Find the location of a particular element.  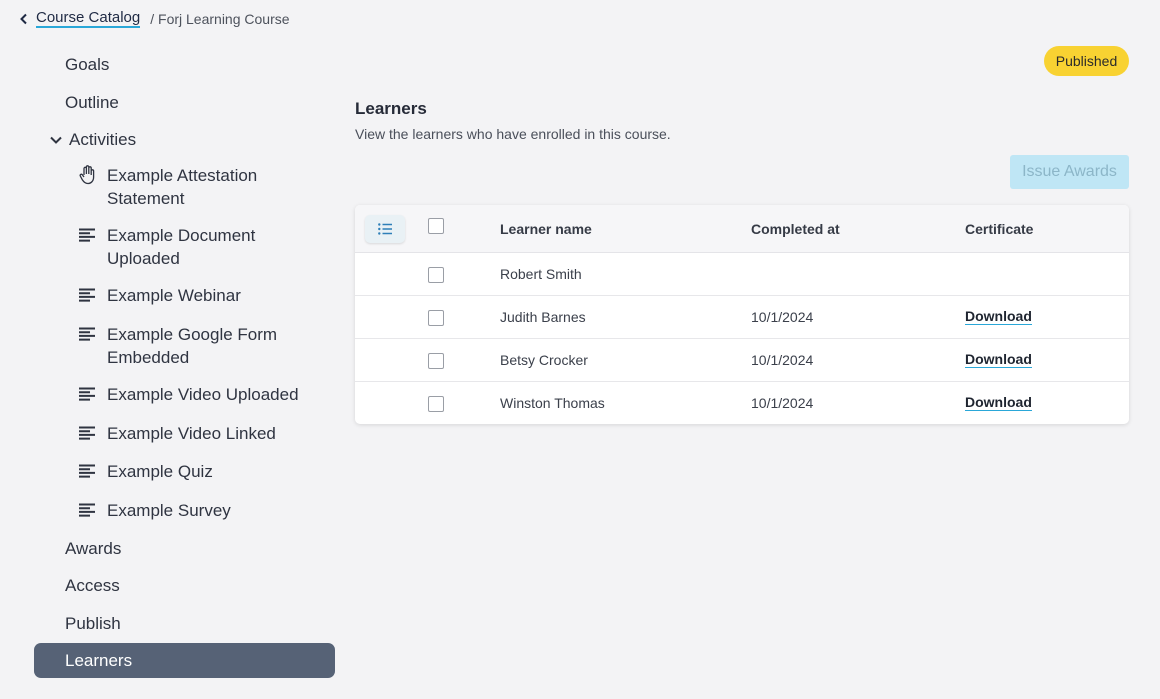

table-row: Robert Smith is located at coordinates (742, 274).